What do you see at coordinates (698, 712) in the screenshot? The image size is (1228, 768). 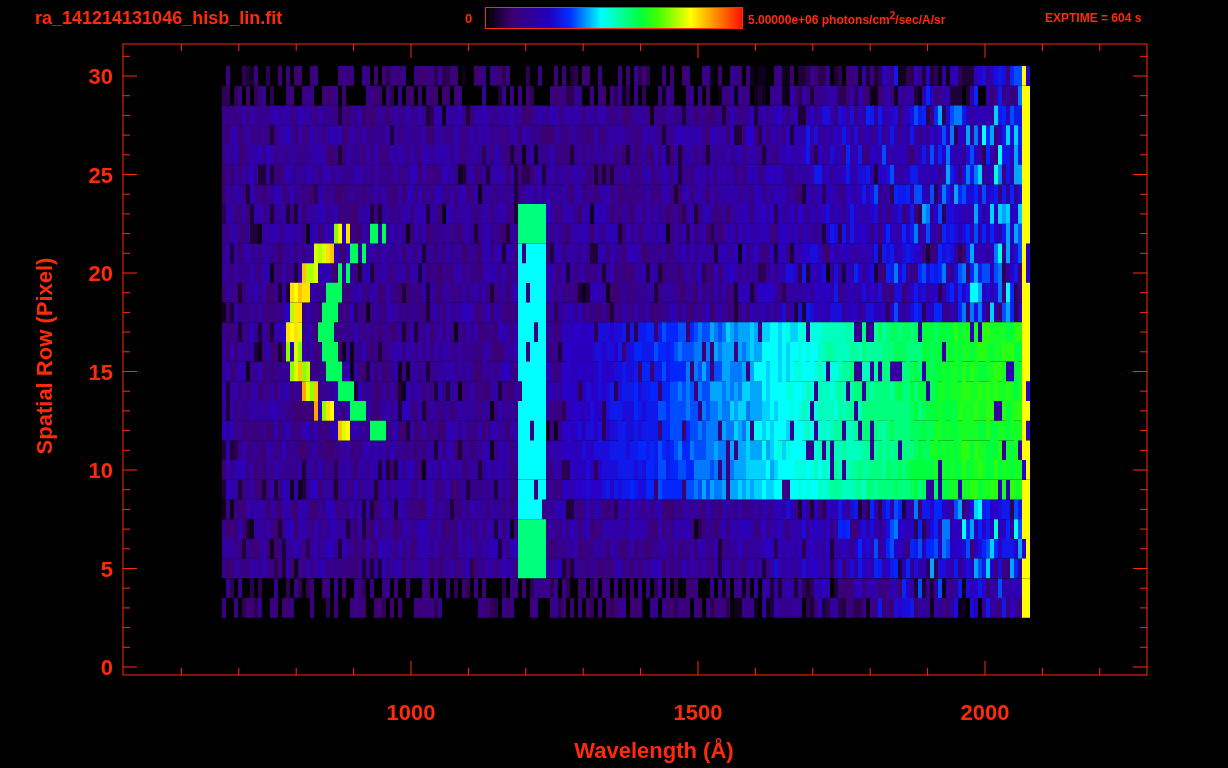 I see `x-tick-label: 1500` at bounding box center [698, 712].